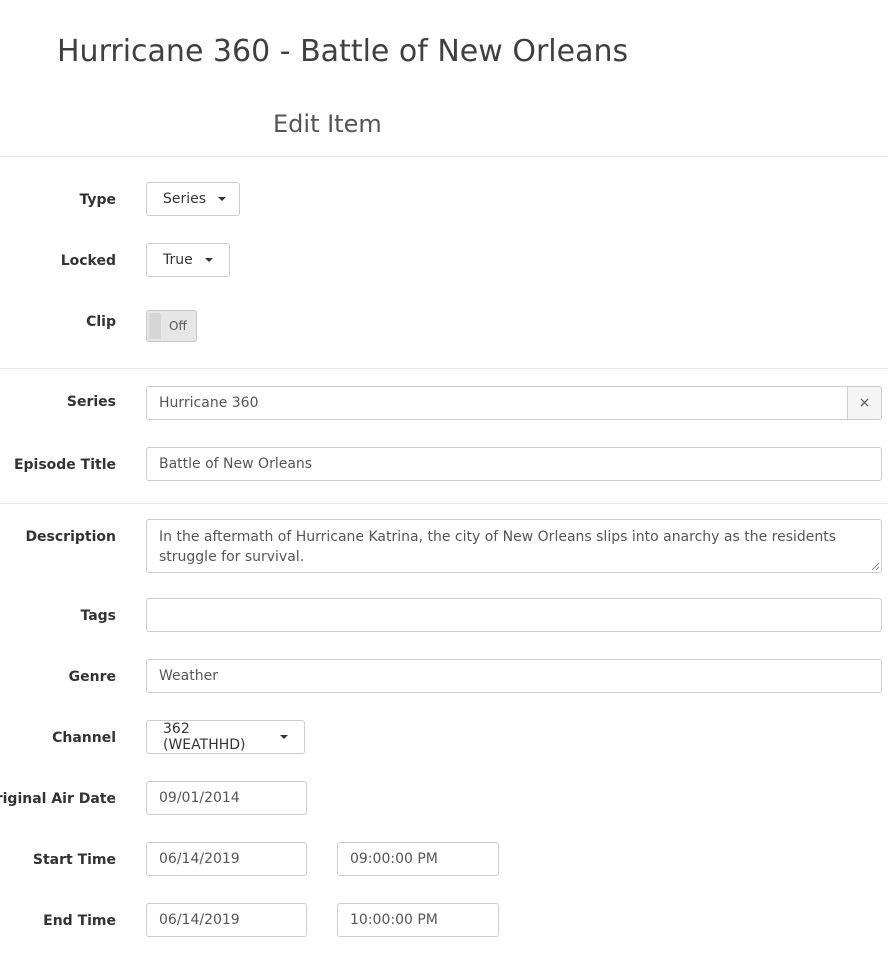 This screenshot has width=894, height=959. I want to click on locked-dropdown: True, so click(188, 260).